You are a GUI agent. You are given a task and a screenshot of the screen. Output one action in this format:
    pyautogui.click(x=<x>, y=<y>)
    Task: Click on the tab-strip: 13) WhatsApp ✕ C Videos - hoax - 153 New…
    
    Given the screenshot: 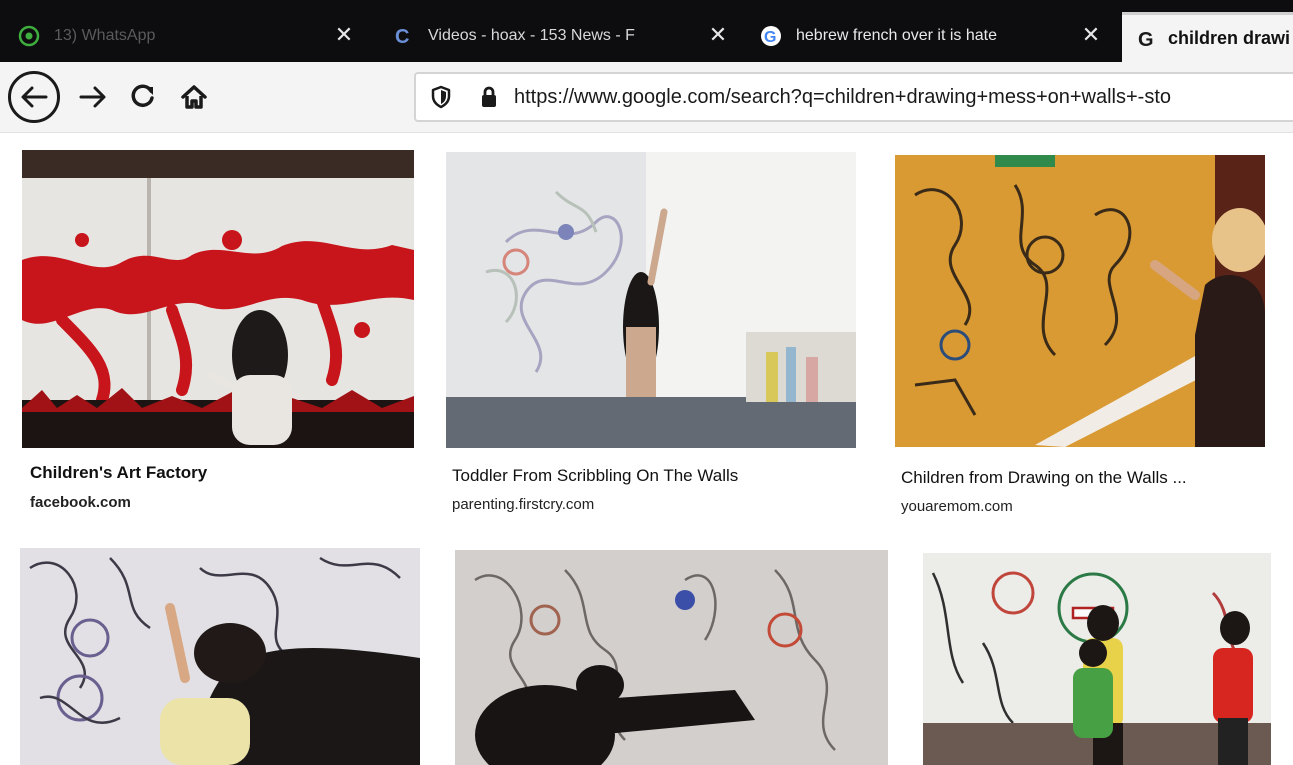 What is the action you would take?
    pyautogui.click(x=646, y=31)
    